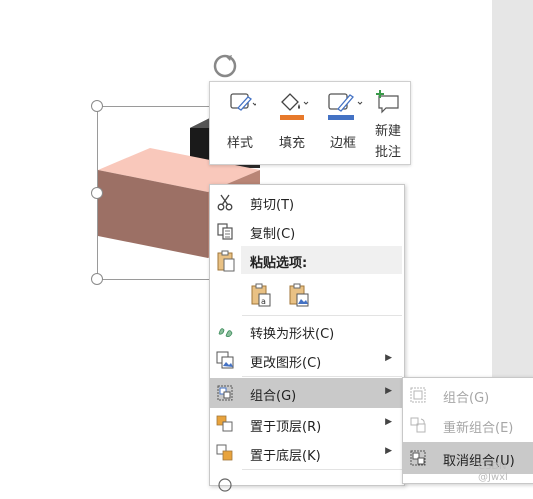 The image size is (533, 499). I want to click on send-to-back-icon, so click(224, 452).